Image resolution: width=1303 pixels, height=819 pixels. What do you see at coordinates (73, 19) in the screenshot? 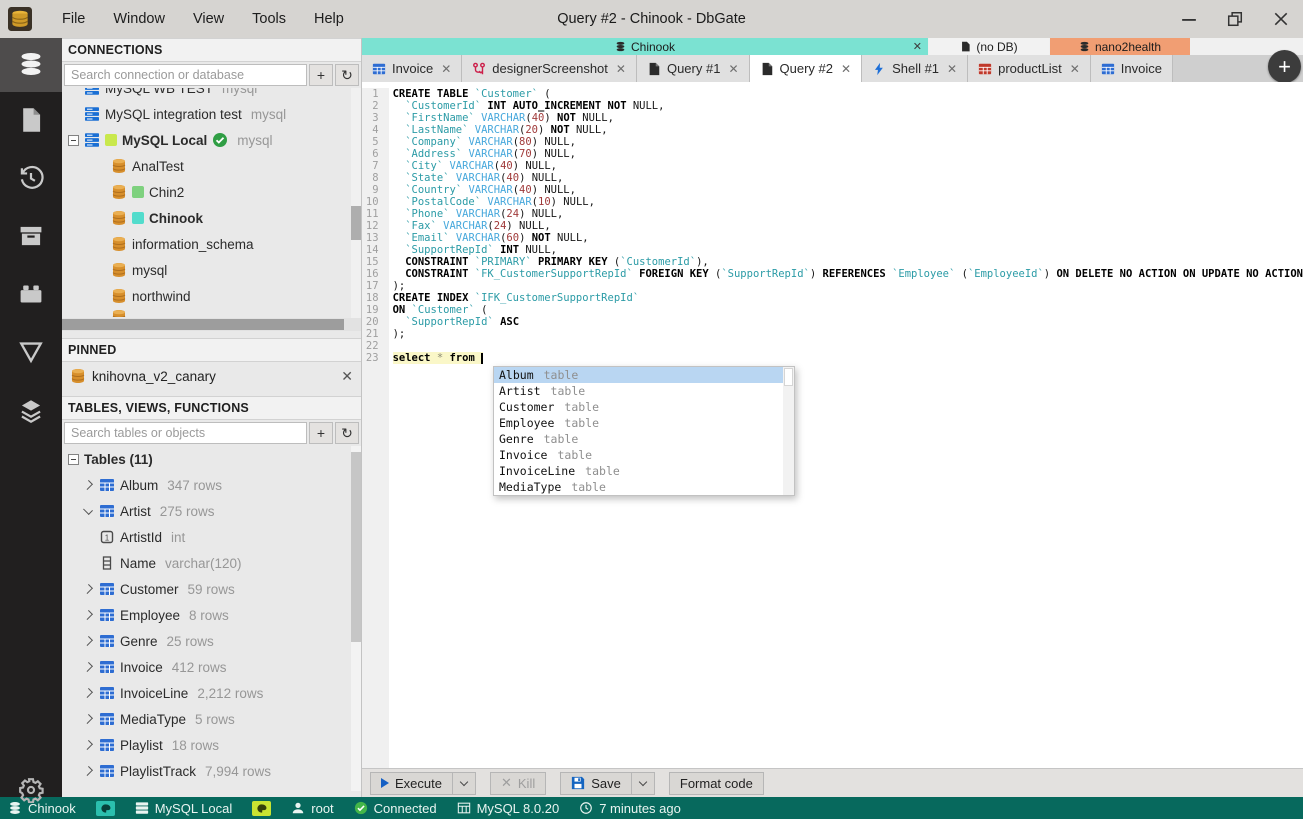
I see `menu-file: File` at bounding box center [73, 19].